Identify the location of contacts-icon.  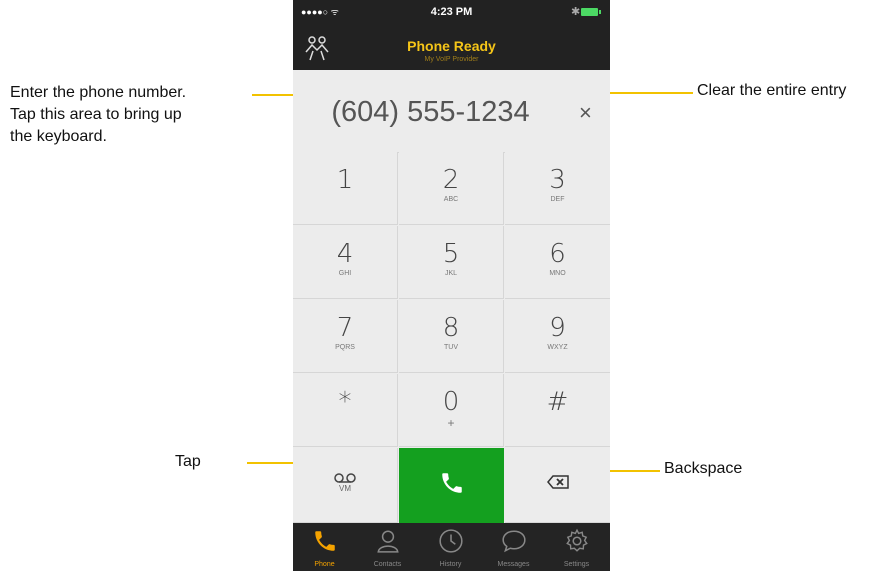
(388, 541).